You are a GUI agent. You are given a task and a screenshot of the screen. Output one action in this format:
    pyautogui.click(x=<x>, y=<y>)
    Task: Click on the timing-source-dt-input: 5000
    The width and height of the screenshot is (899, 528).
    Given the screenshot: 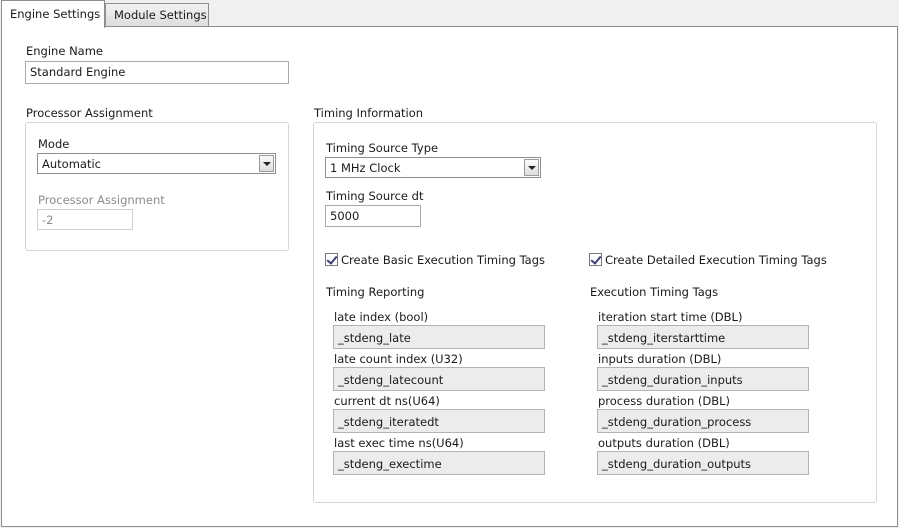 What is the action you would take?
    pyautogui.click(x=373, y=216)
    